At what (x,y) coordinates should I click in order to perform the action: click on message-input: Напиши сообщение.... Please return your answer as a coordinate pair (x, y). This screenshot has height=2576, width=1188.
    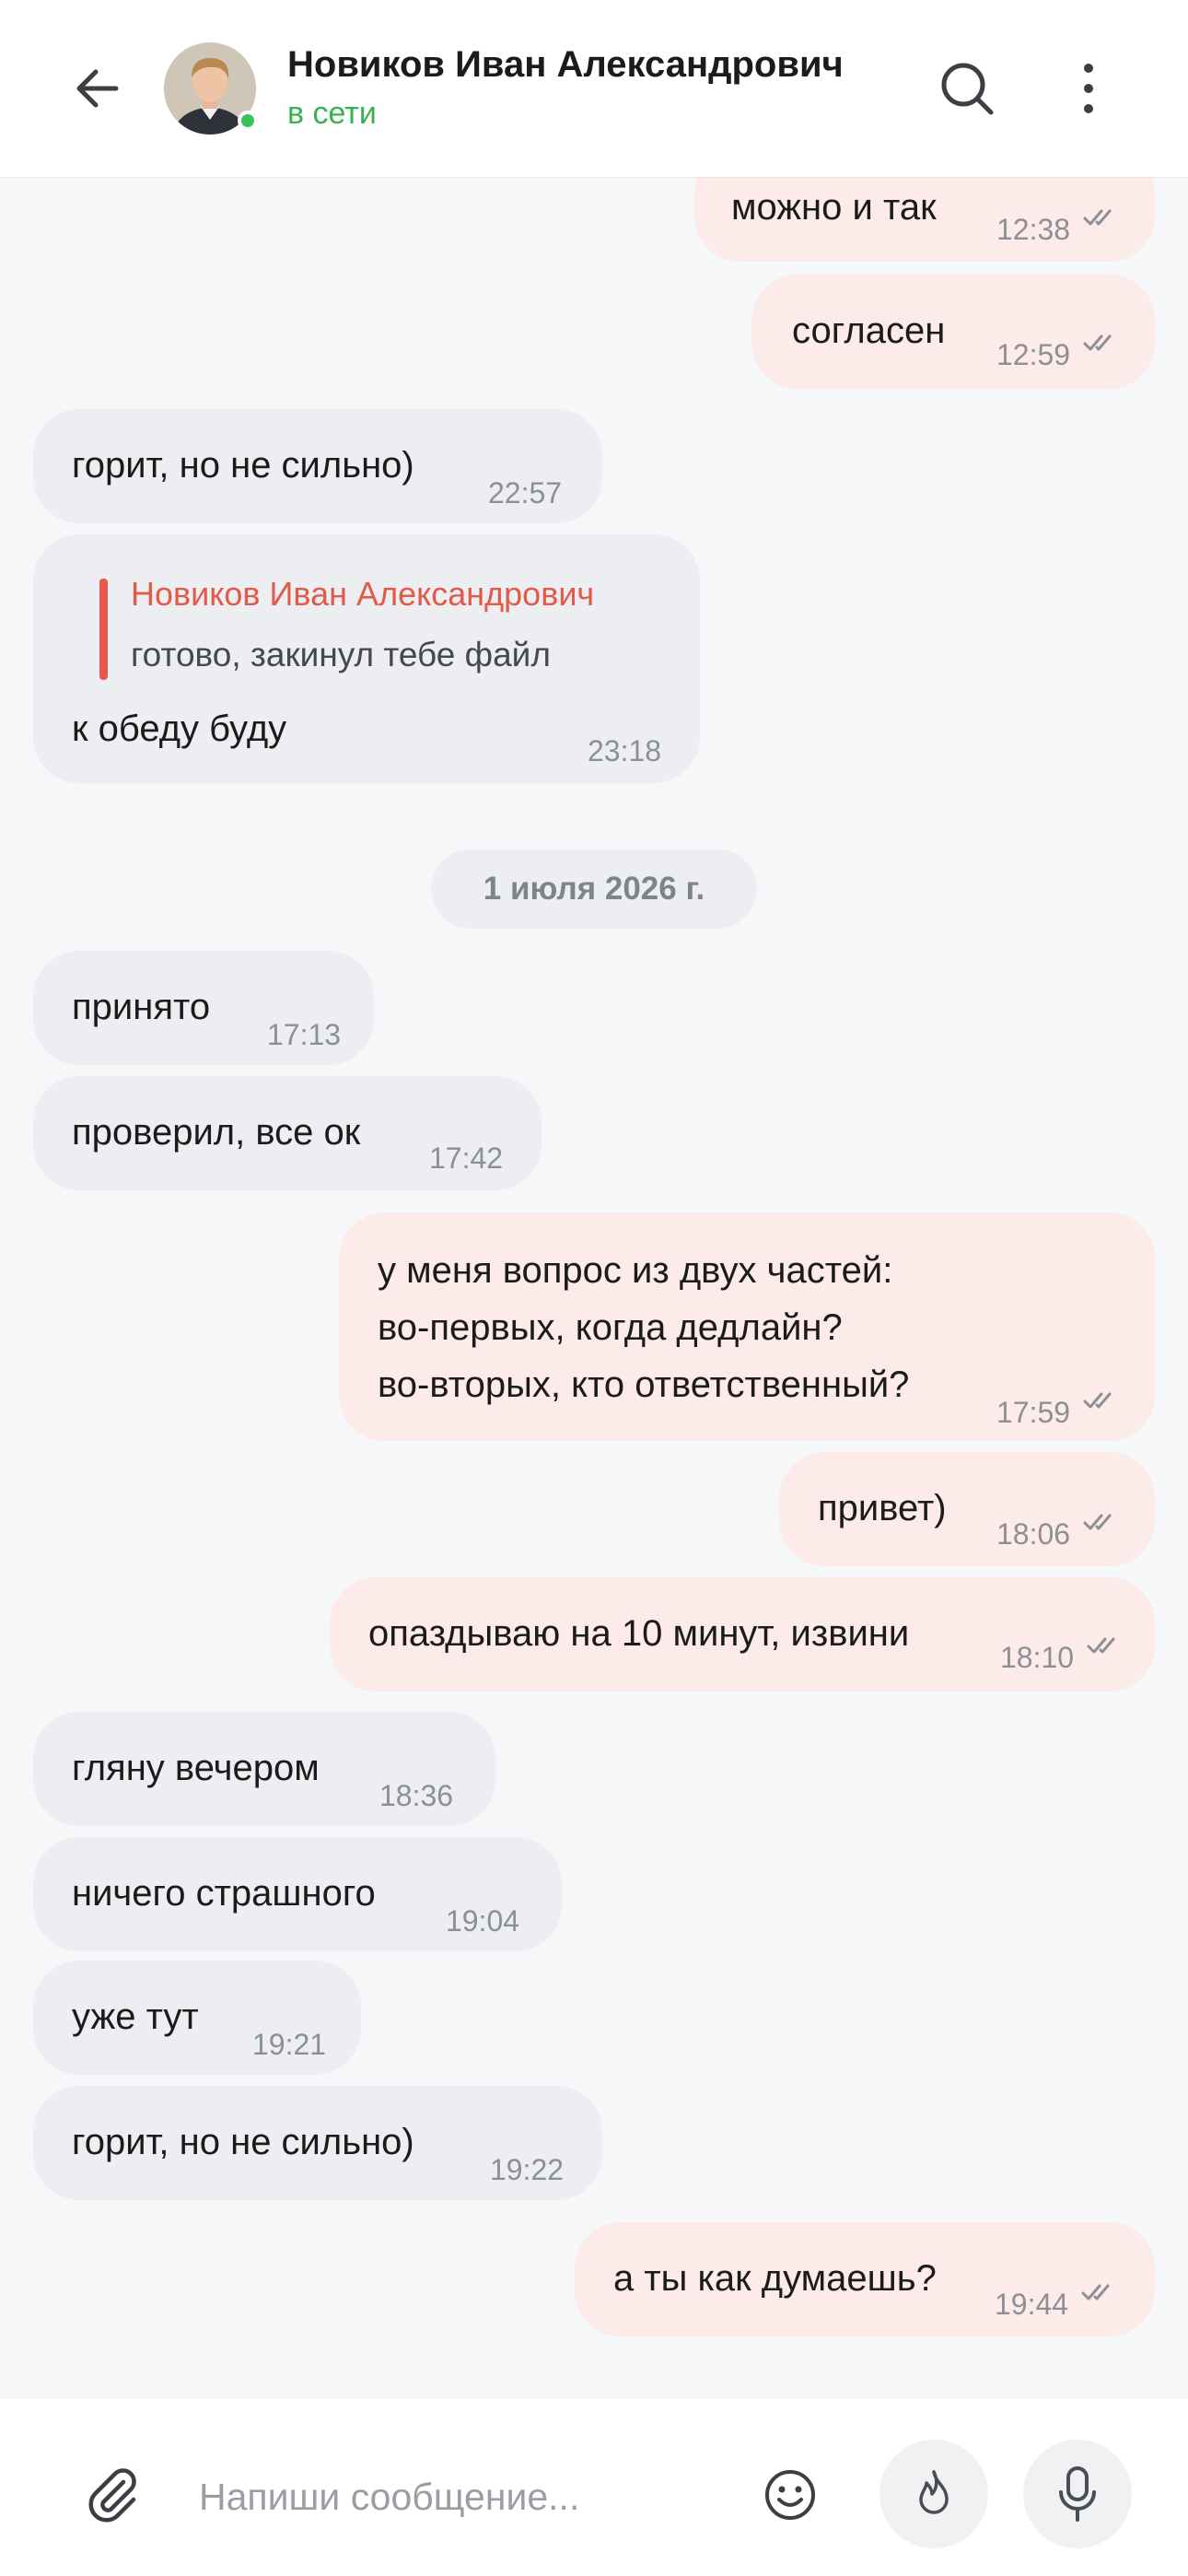
    Looking at the image, I should click on (457, 2496).